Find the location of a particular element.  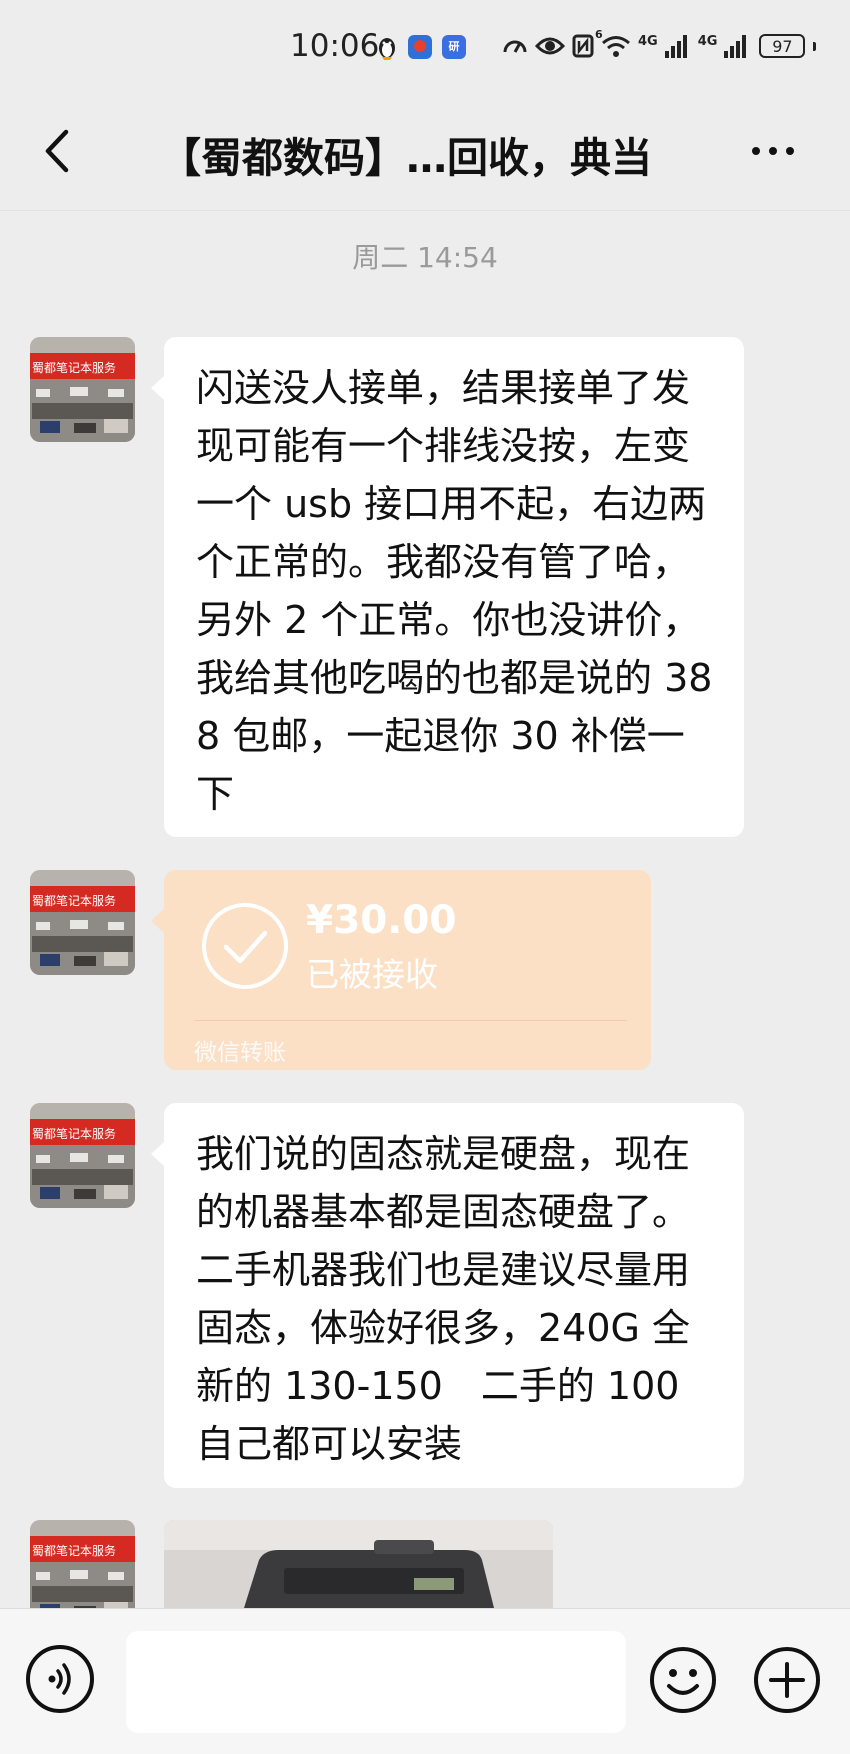

notification-icons: 研 is located at coordinates (421, 47).